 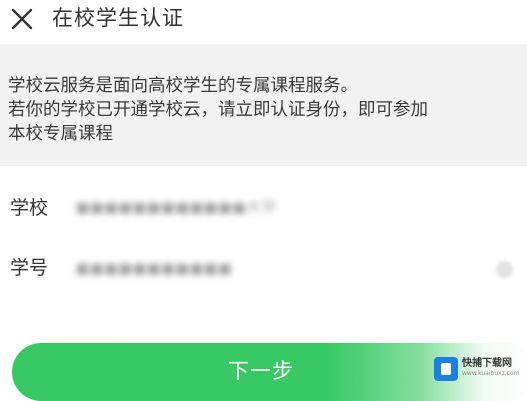 I want to click on school-label: 学校, so click(x=29, y=208).